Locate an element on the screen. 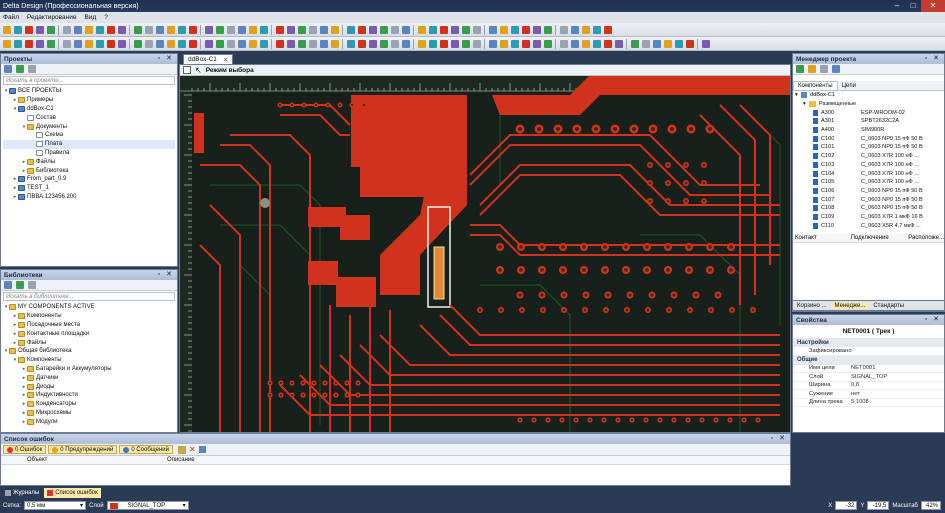 This screenshot has height=513, width=945. tab-nets: Цепи is located at coordinates (849, 85).